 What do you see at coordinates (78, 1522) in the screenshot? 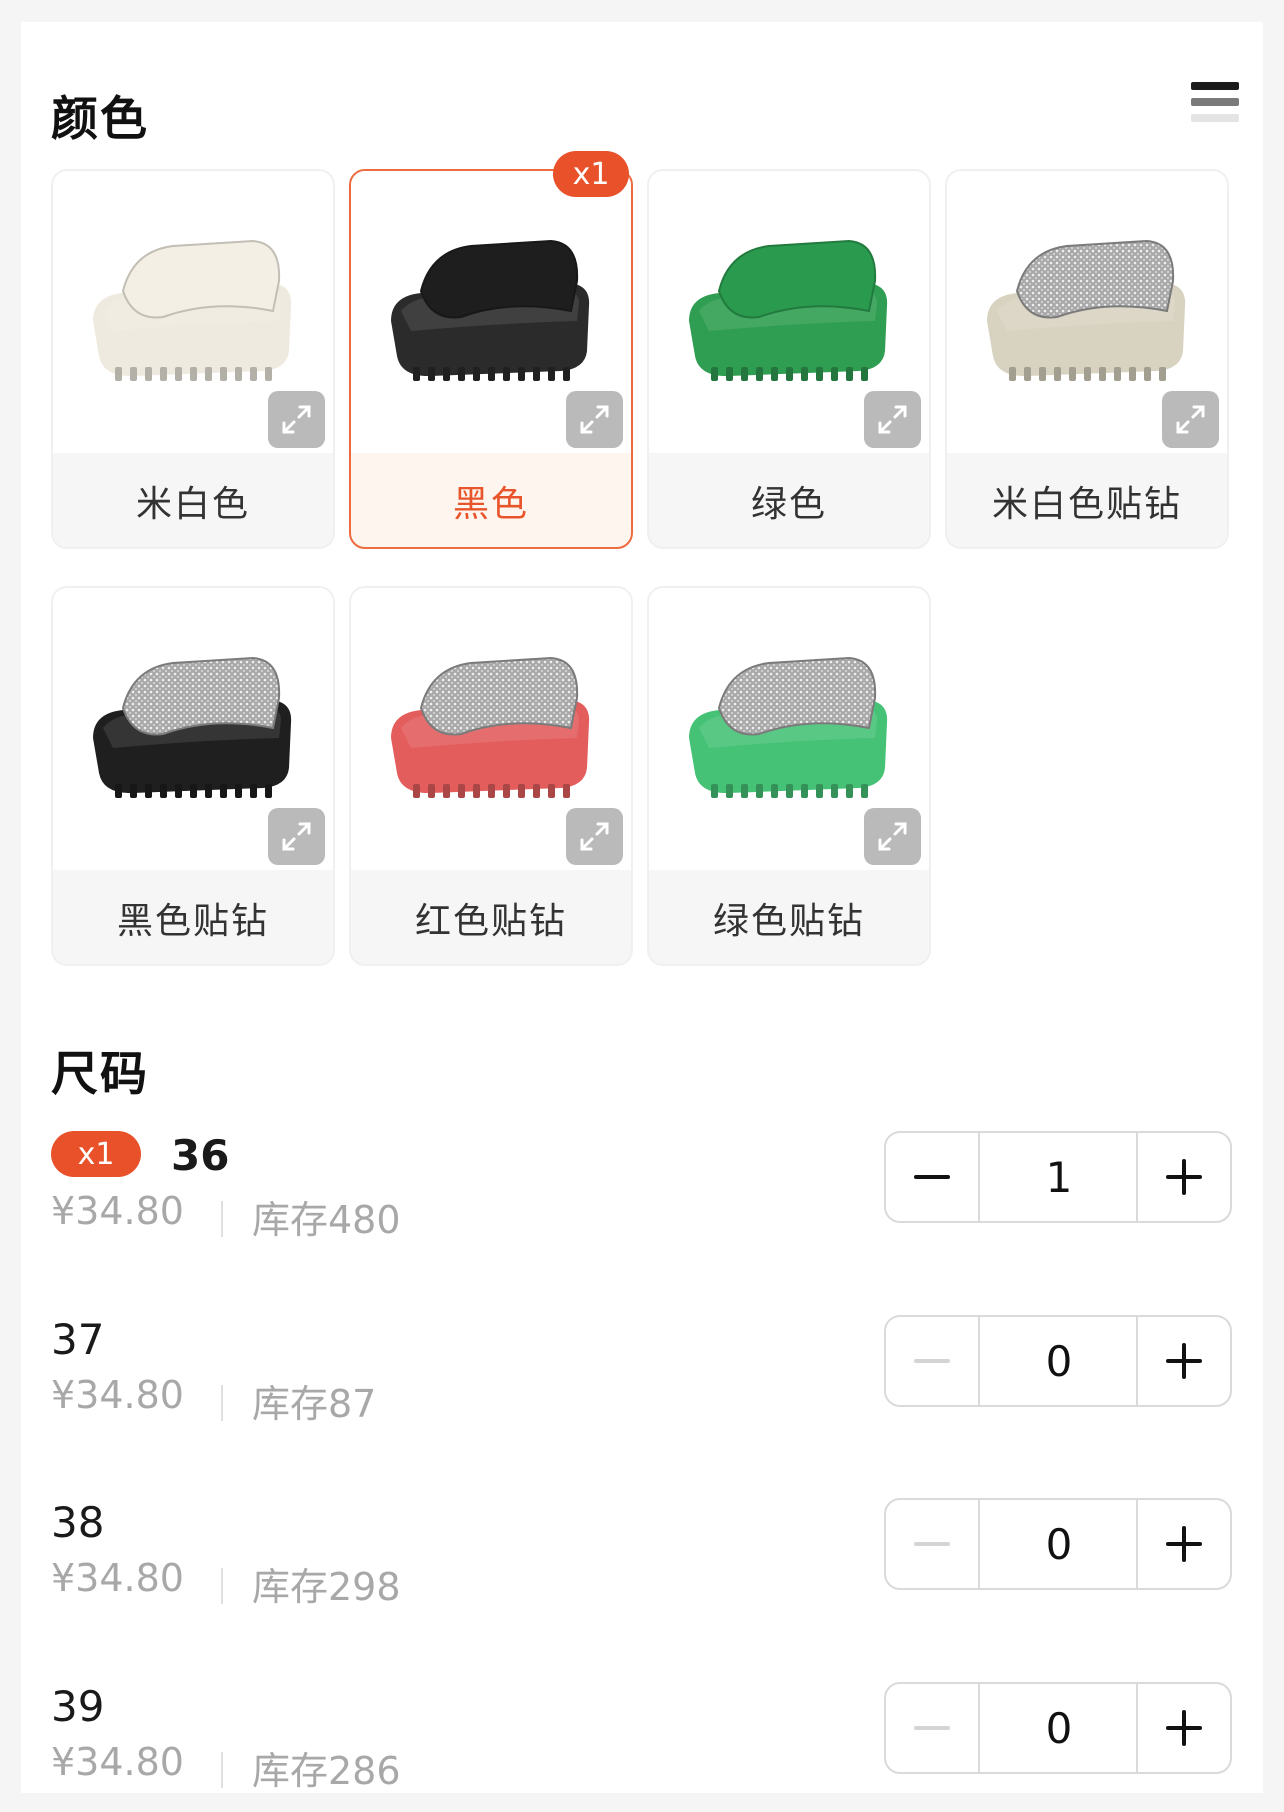
I see `size-label: 38` at bounding box center [78, 1522].